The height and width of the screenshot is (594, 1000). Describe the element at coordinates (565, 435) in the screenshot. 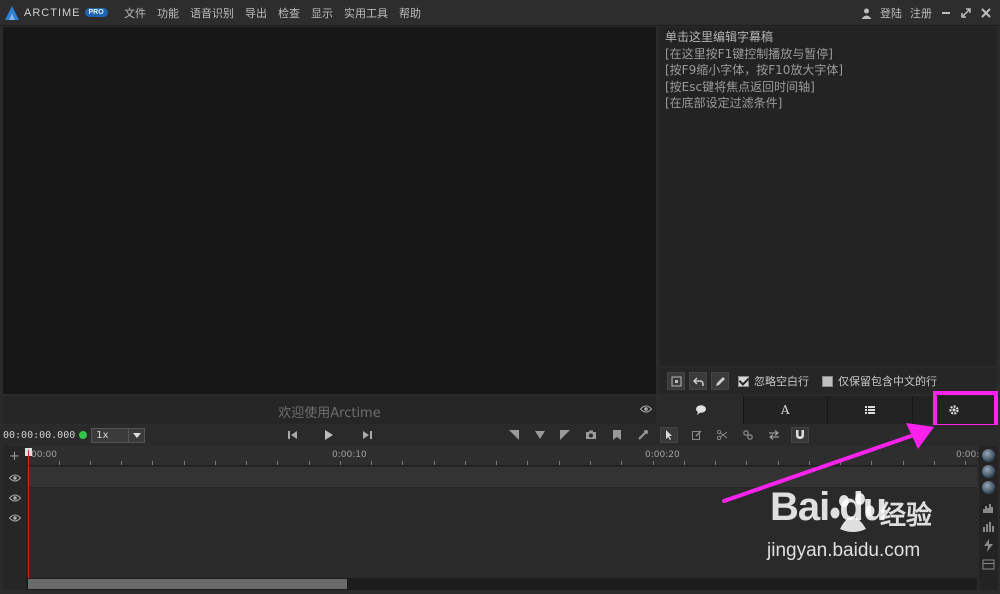

I see `mark-out-icon` at that location.